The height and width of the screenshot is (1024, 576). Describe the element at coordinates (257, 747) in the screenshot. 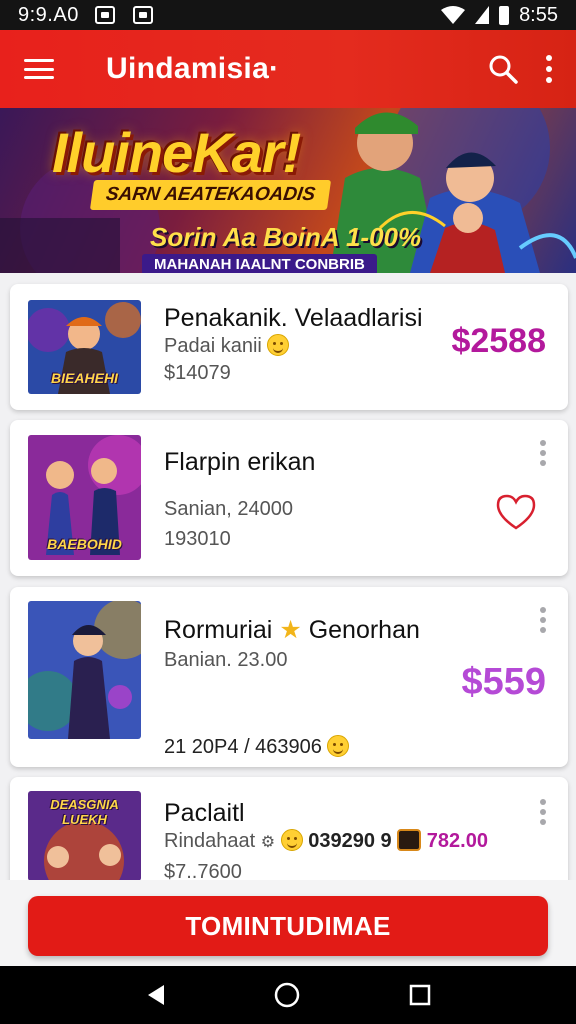

I see `item-detail: 21 20P4 / 463906` at that location.